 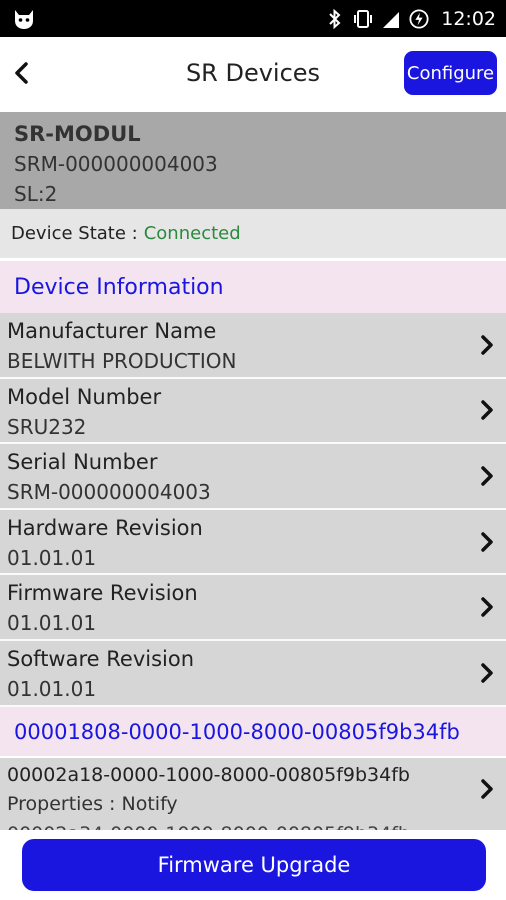 I want to click on back-button, so click(x=22, y=73).